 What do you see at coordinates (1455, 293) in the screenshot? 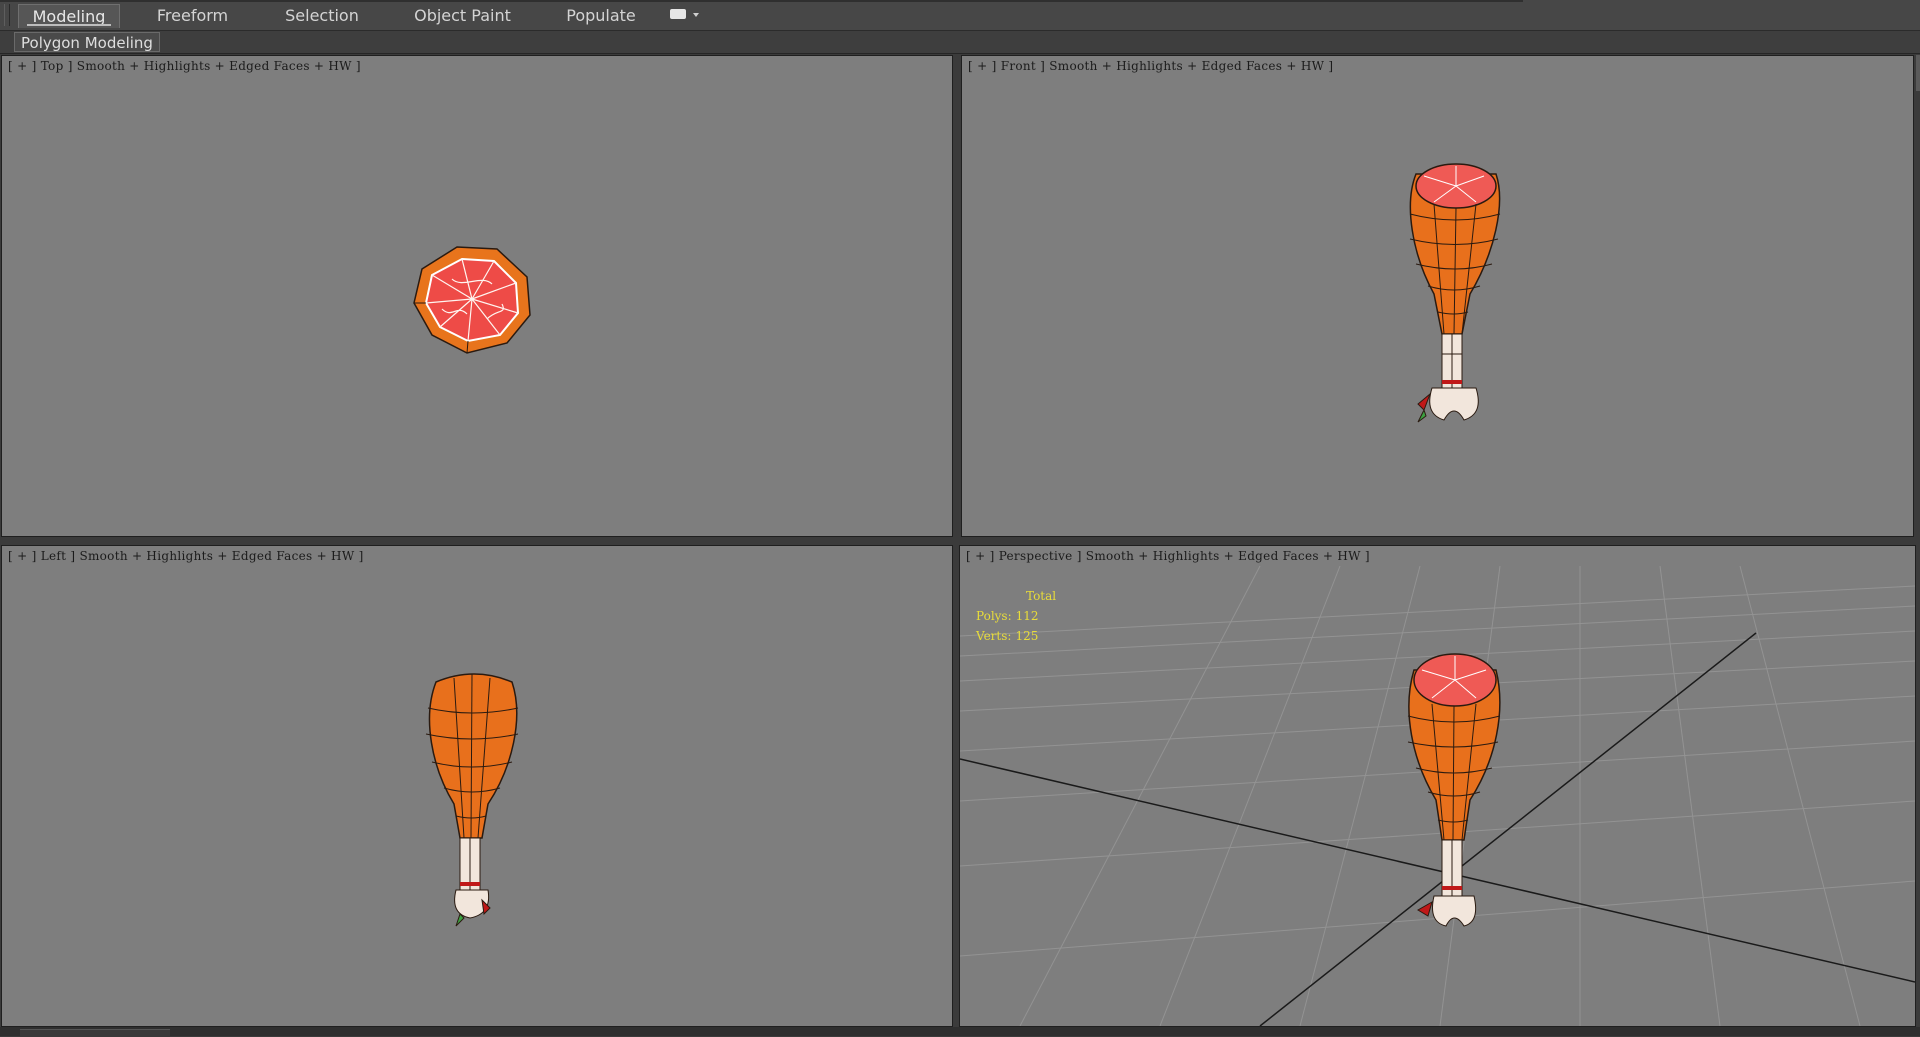
I see `front-view-mesh` at bounding box center [1455, 293].